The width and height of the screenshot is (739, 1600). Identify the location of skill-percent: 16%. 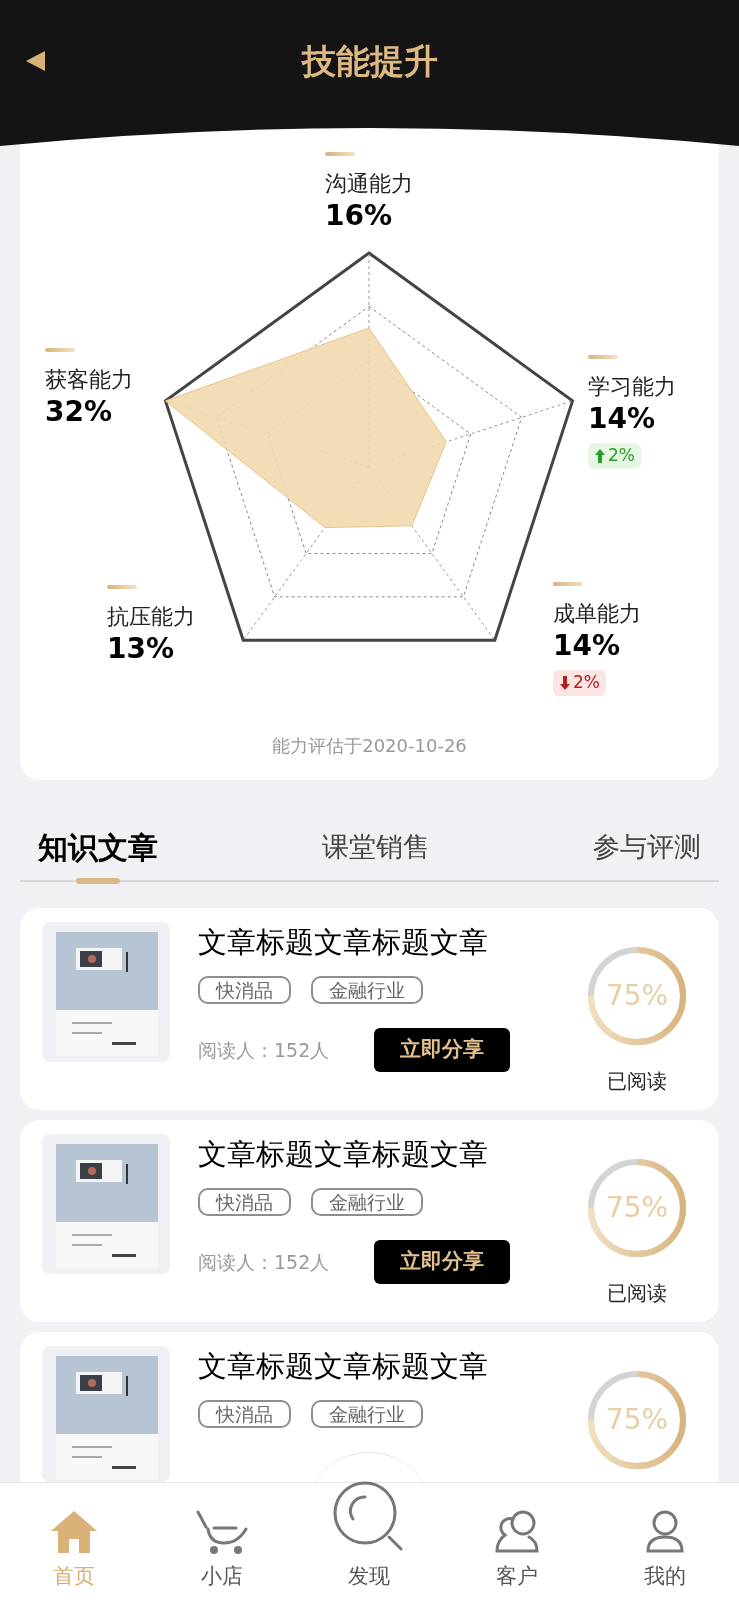
(359, 216).